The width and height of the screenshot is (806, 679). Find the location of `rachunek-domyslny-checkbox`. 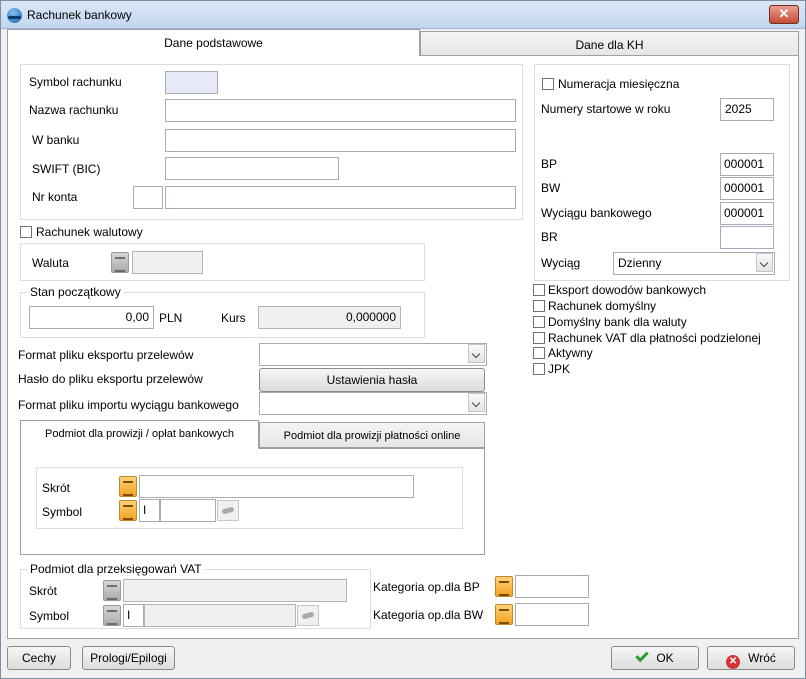

rachunek-domyslny-checkbox is located at coordinates (539, 306).